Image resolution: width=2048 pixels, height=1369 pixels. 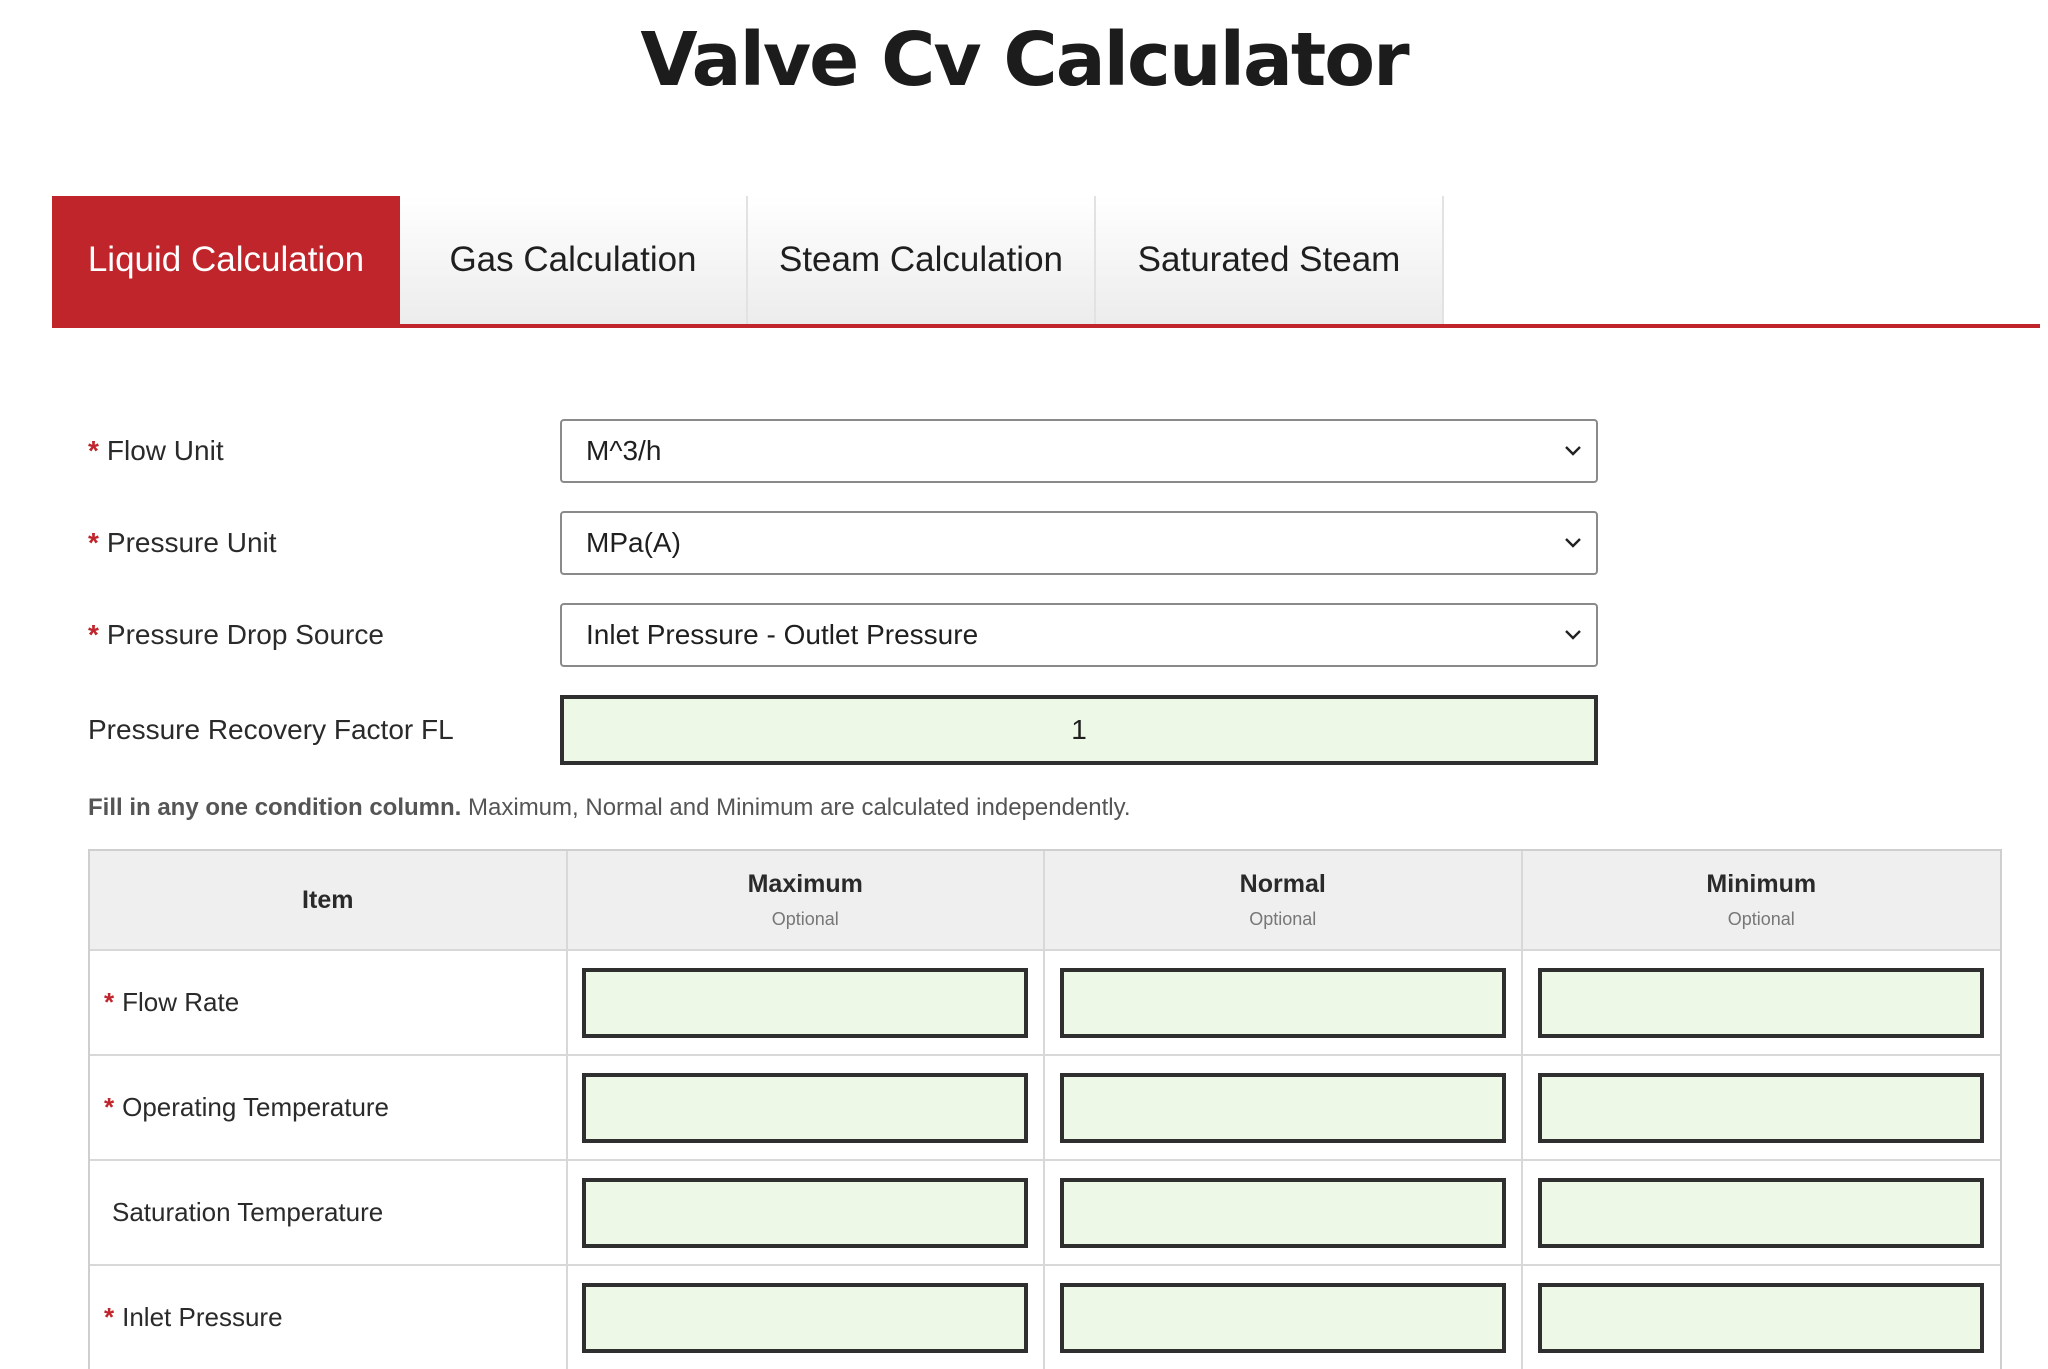 What do you see at coordinates (1282, 1002) in the screenshot?
I see `flow-rate-normal-input` at bounding box center [1282, 1002].